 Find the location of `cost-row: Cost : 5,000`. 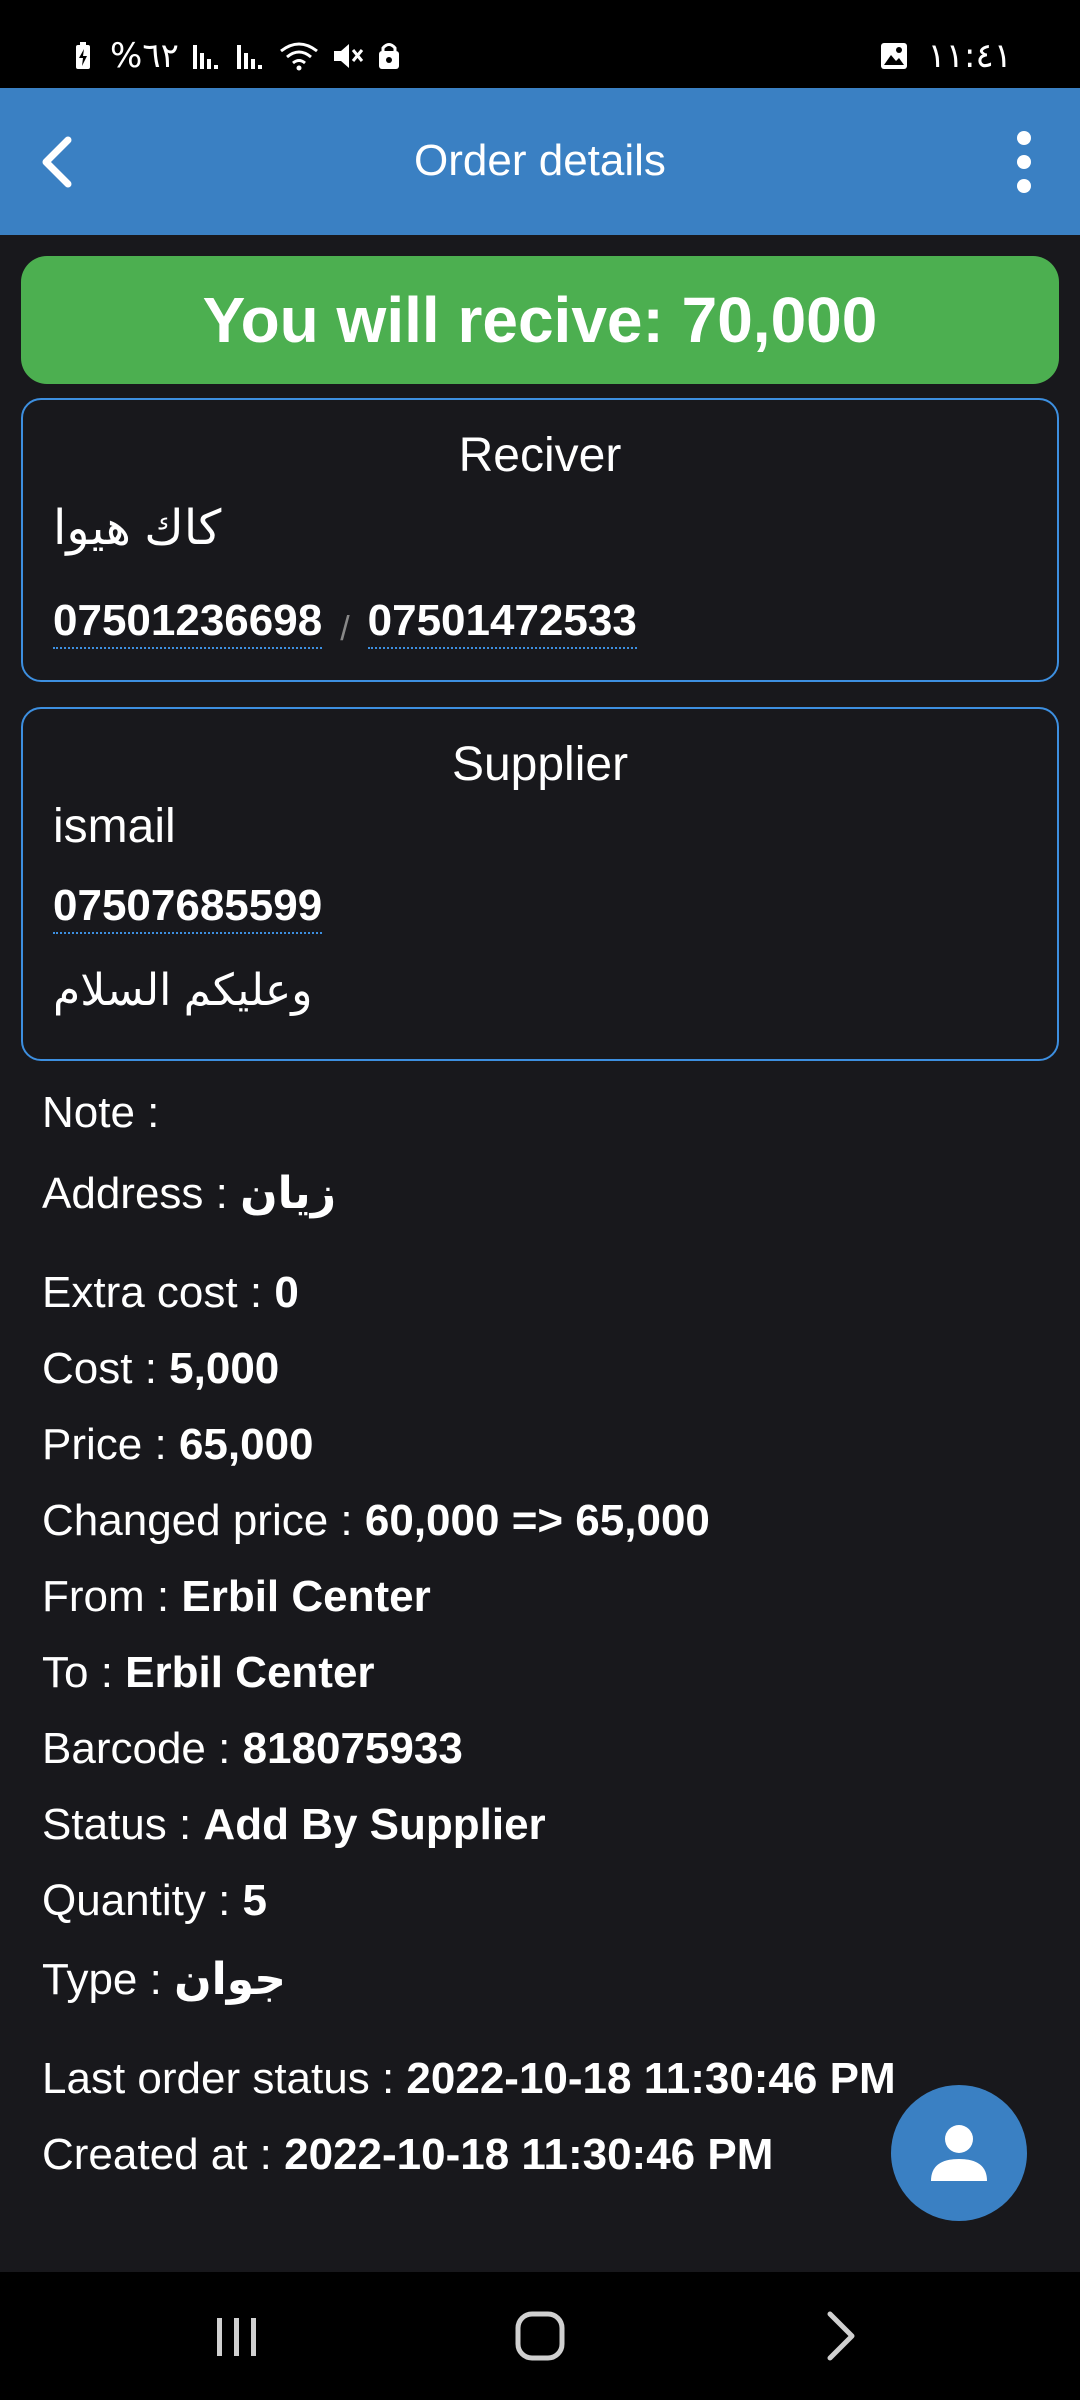

cost-row: Cost : 5,000 is located at coordinates (160, 1369).